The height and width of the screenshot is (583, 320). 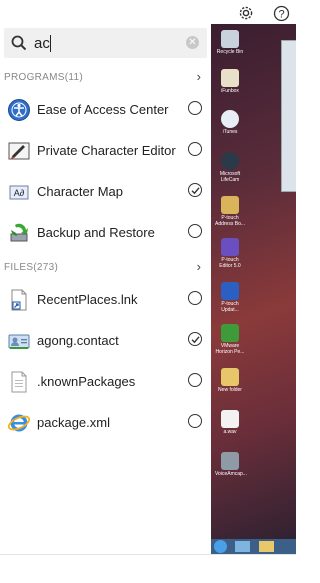 I want to click on search-input: ac, so click(x=42, y=43).